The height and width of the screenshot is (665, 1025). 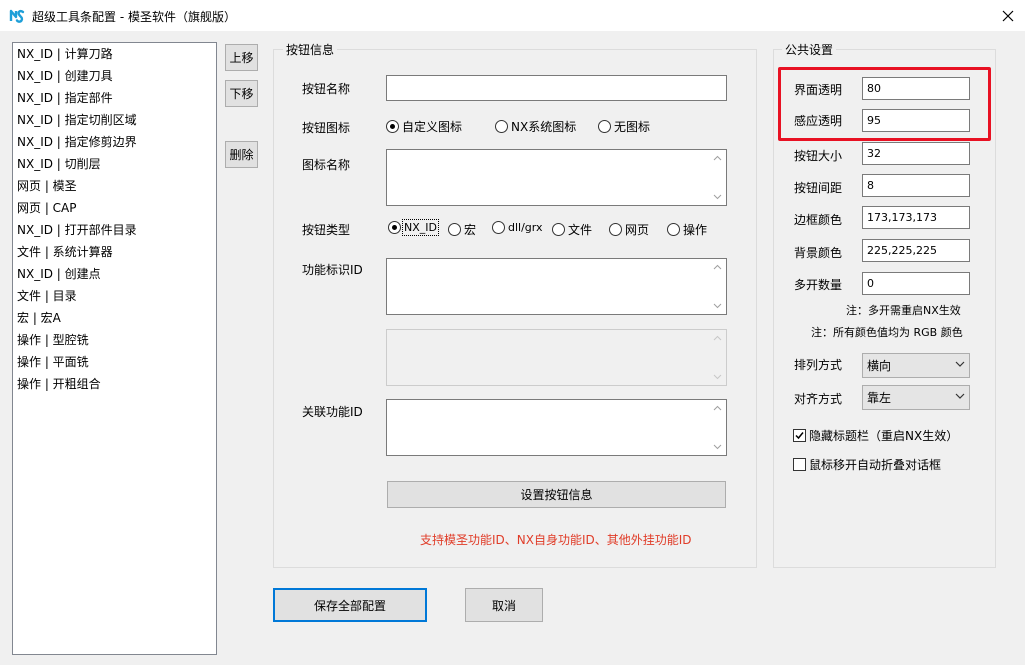 I want to click on list-item: 文件 | 系统计算器, so click(x=65, y=252).